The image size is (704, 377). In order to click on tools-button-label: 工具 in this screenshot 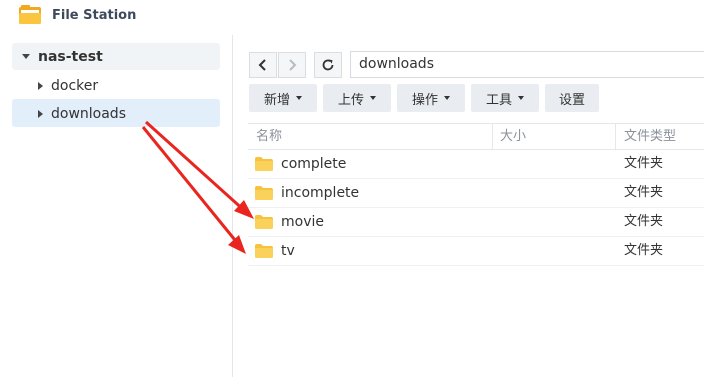, I will do `click(498, 100)`.